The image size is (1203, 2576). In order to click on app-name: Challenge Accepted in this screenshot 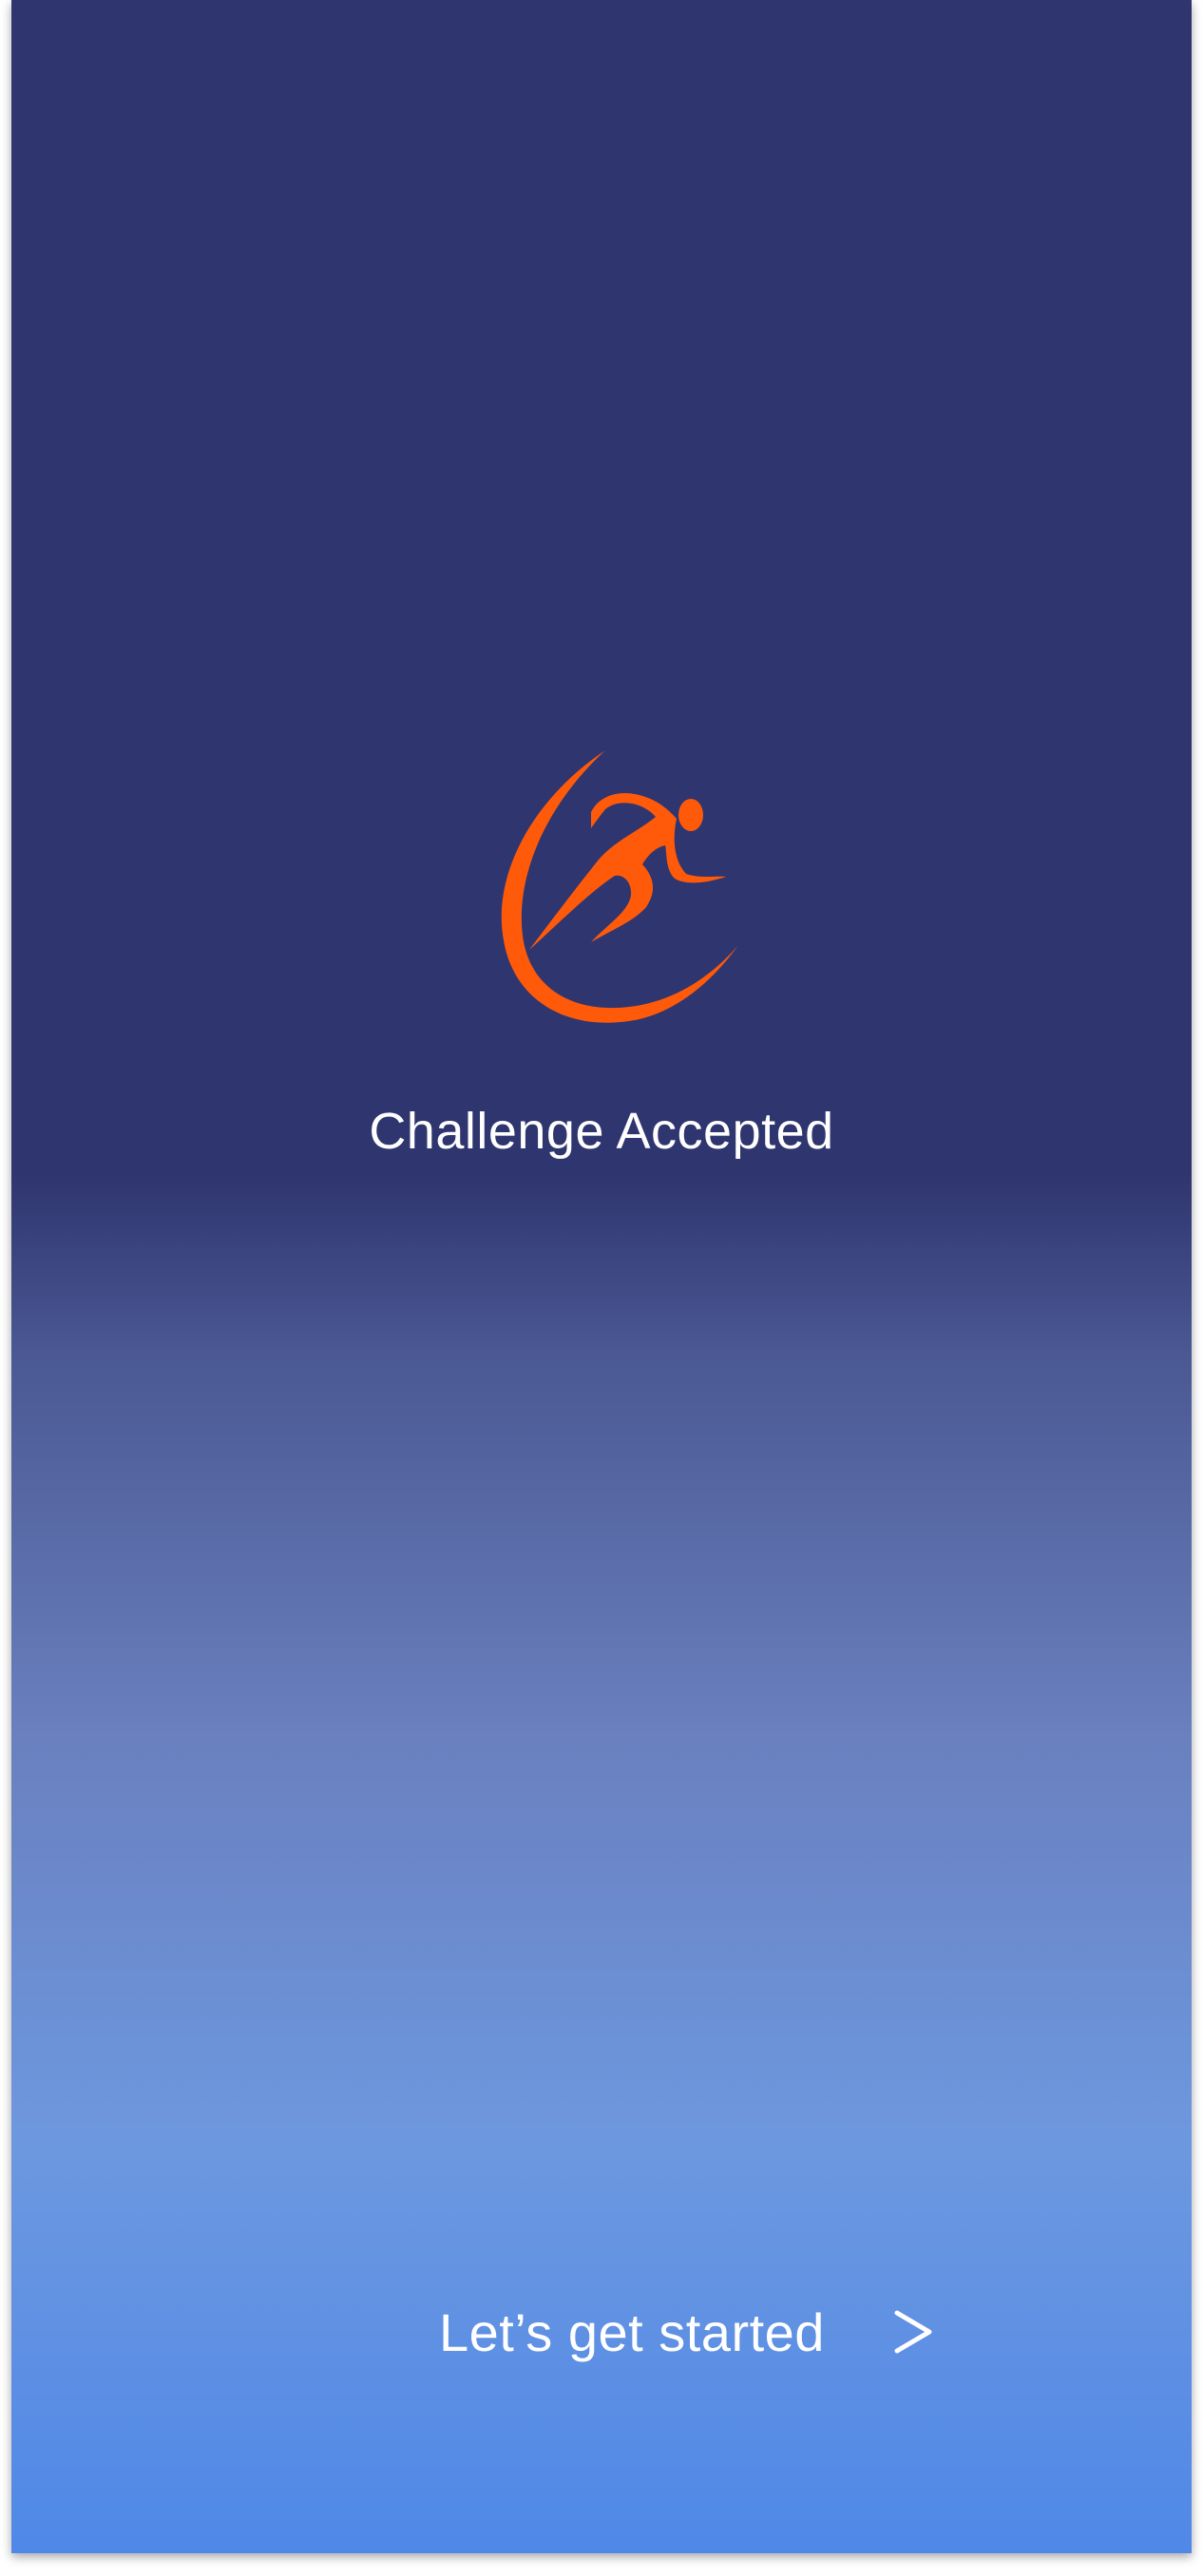, I will do `click(601, 1131)`.